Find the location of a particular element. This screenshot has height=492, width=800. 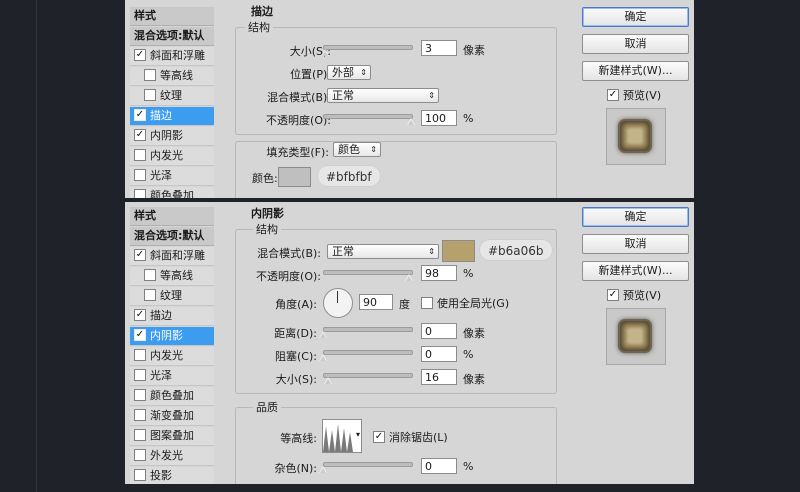

style-item: 外发光 is located at coordinates (172, 456).